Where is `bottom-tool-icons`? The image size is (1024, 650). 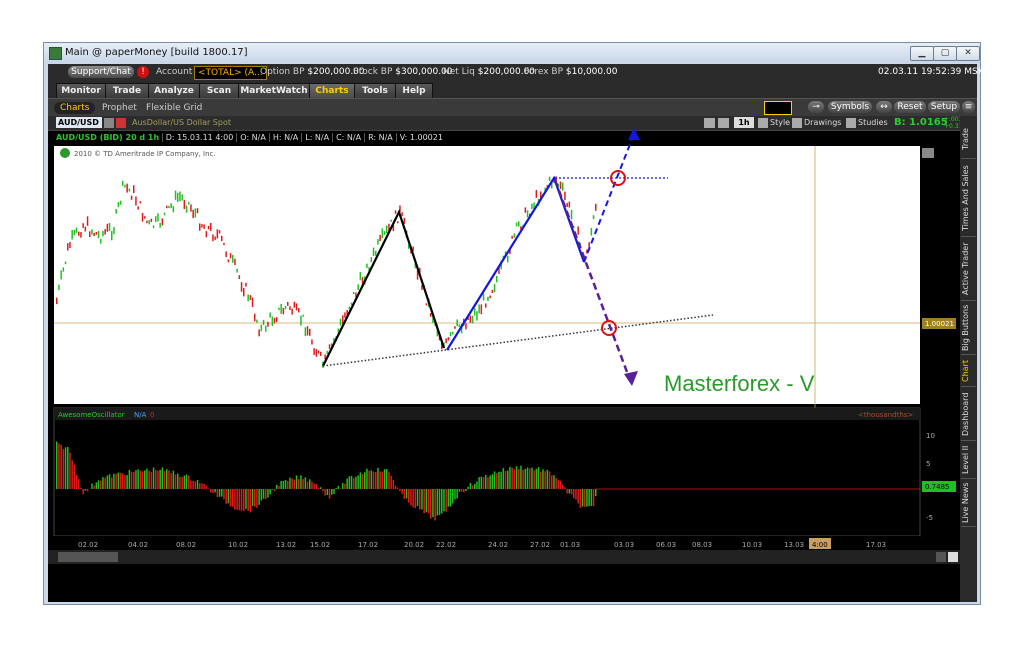 bottom-tool-icons is located at coordinates (88, 557).